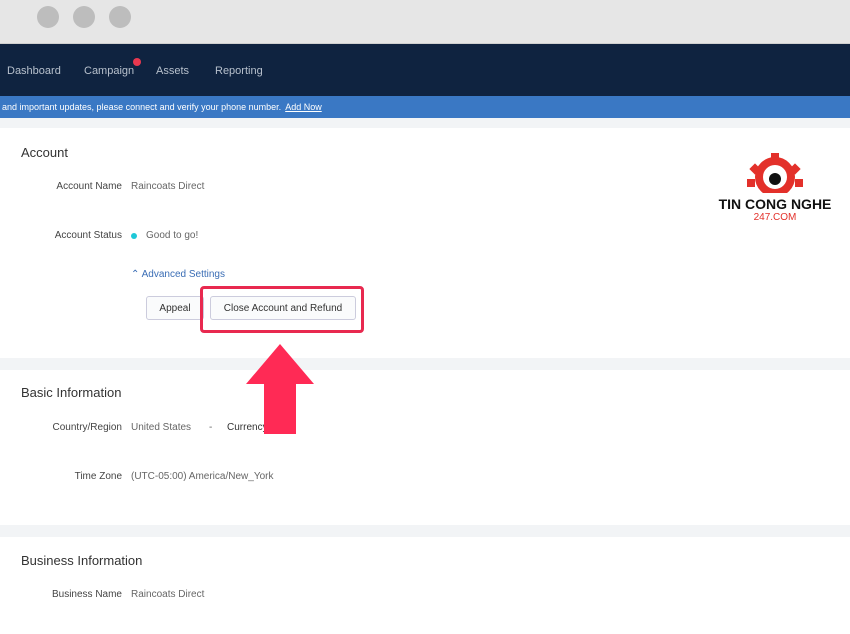  I want to click on nav-campaign: Campaign, so click(109, 71).